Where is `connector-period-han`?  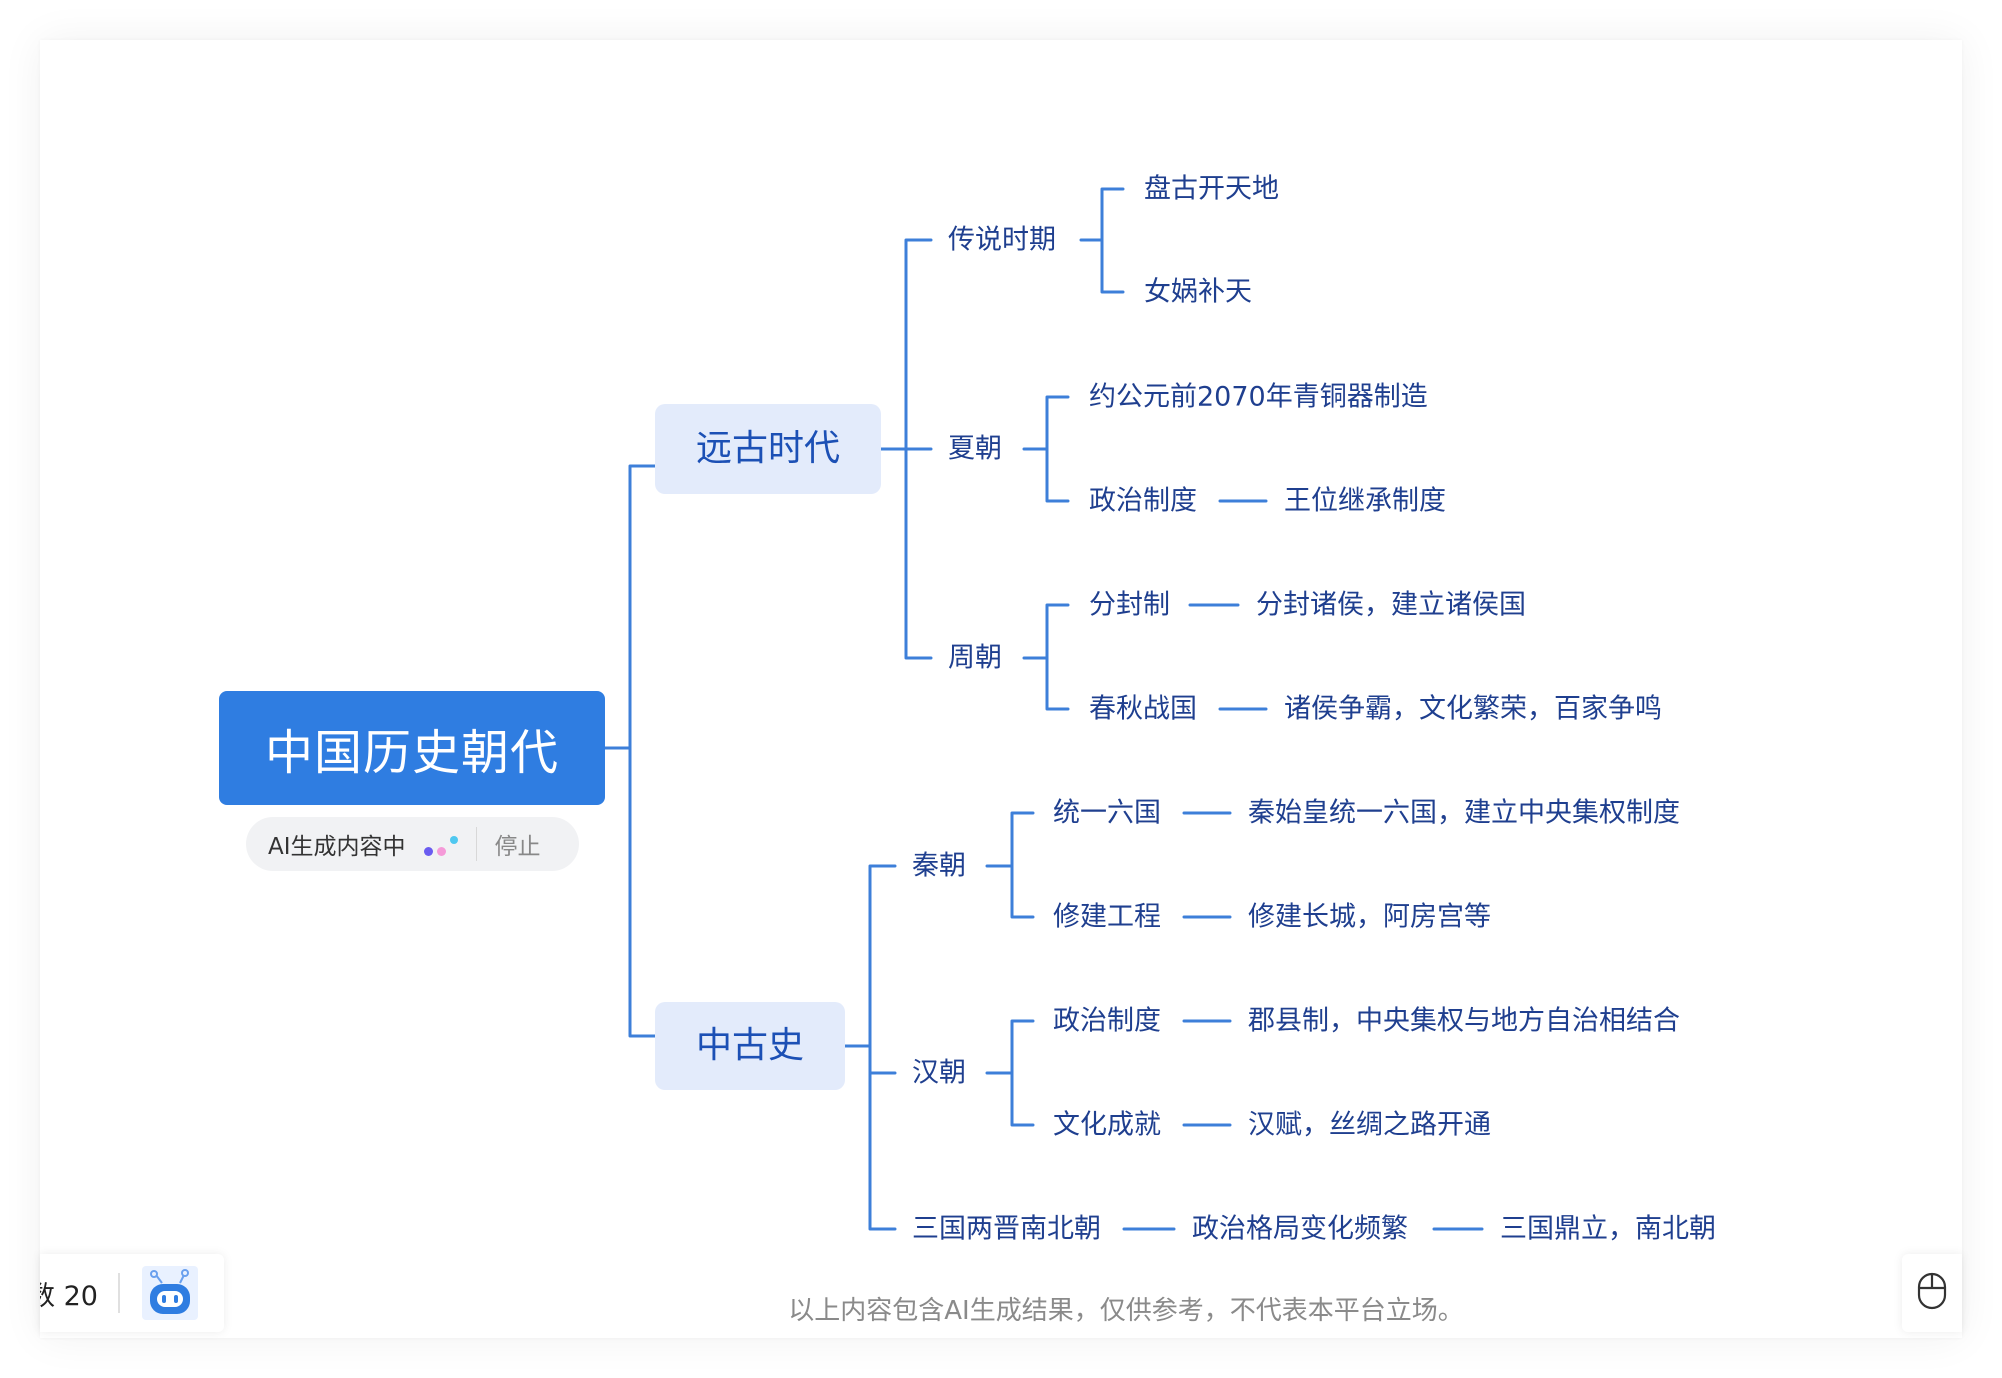
connector-period-han is located at coordinates (1010, 1073).